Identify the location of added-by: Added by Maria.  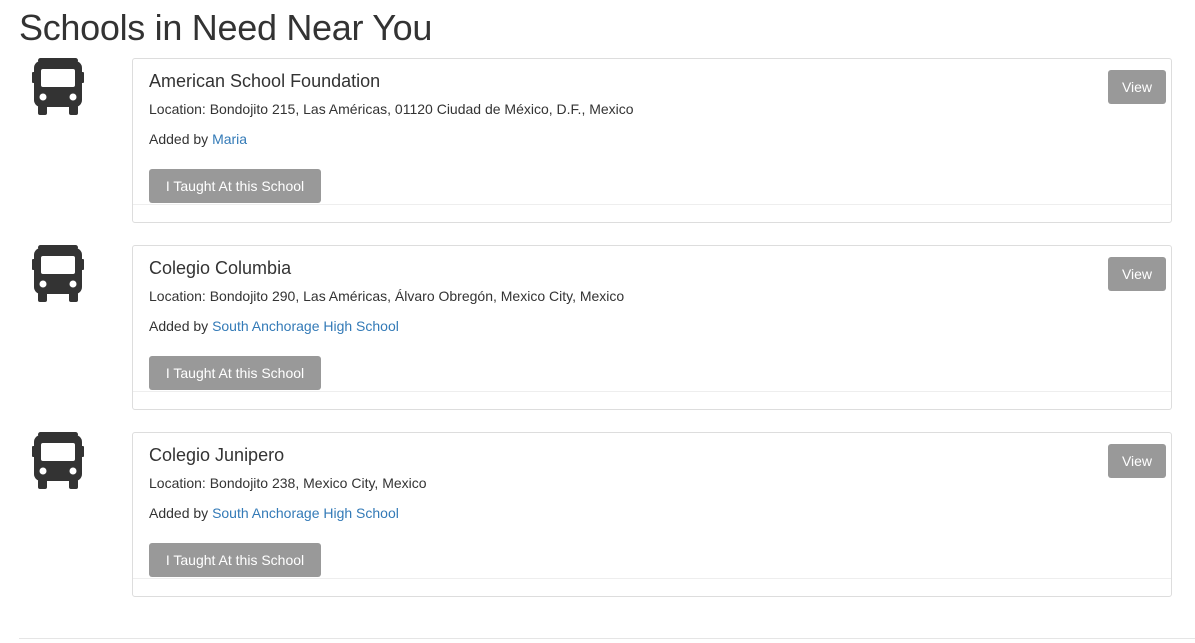
(198, 139).